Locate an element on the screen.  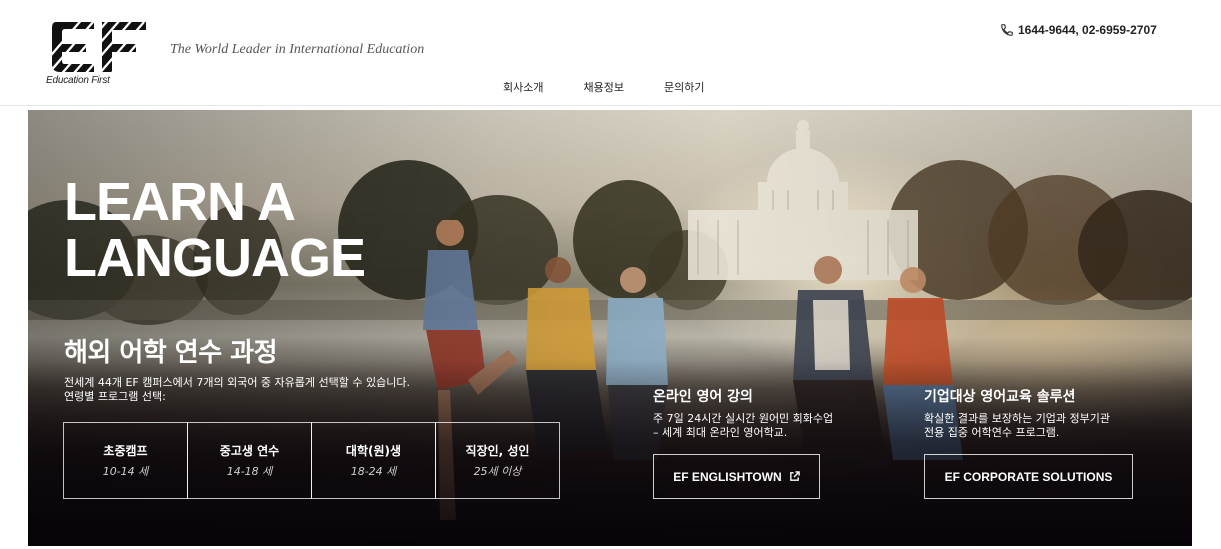
nav-about: 회사소개 is located at coordinates (523, 87).